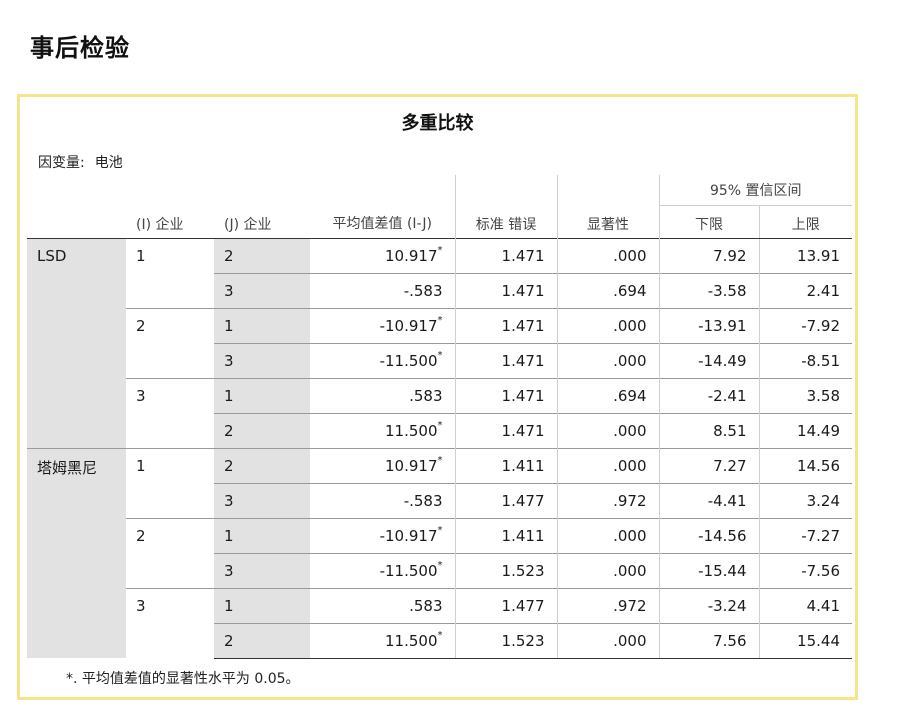  Describe the element at coordinates (818, 255) in the screenshot. I see `upper-bound-cell: 13.91` at that location.